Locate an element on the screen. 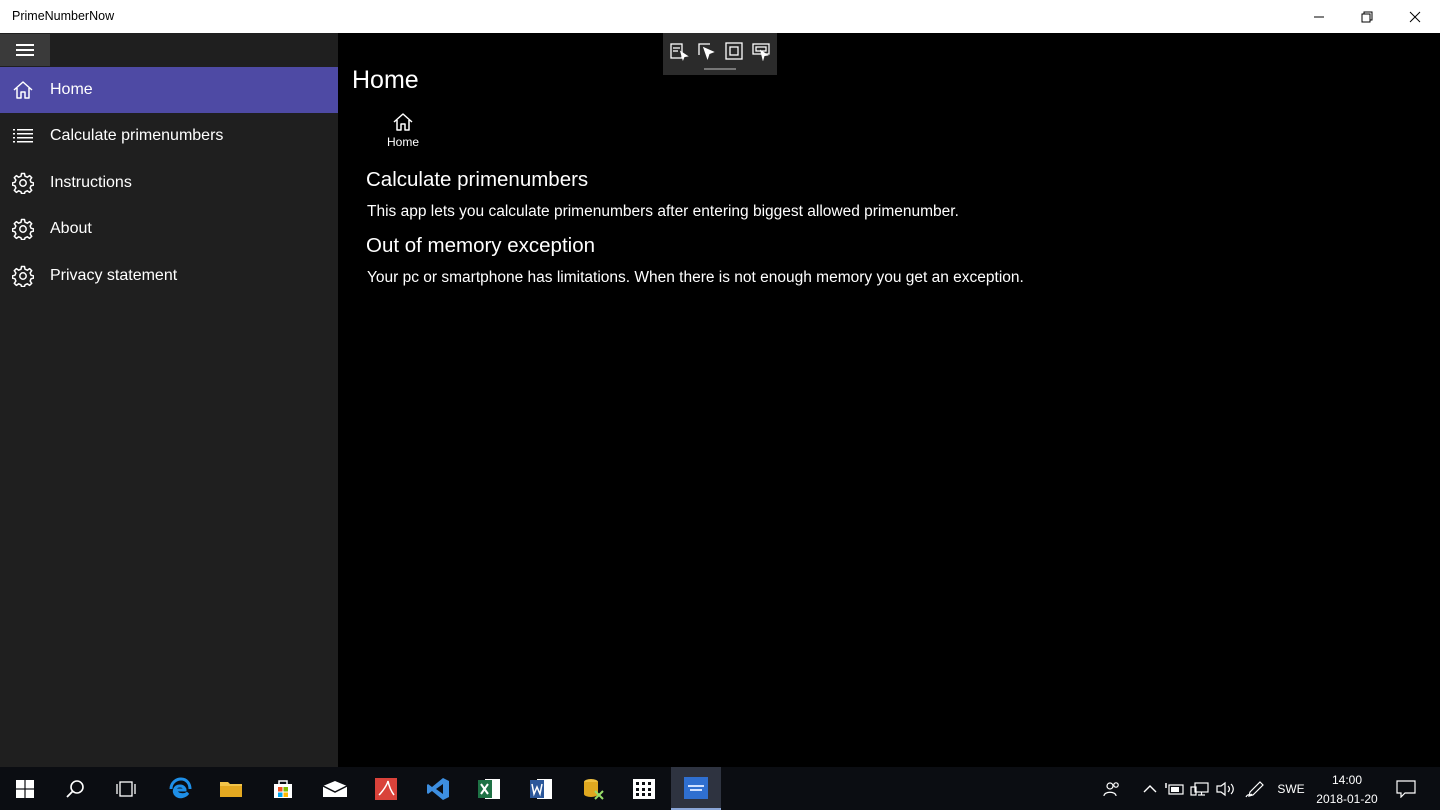  primenumbernow-taskbar-button is located at coordinates (696, 788).